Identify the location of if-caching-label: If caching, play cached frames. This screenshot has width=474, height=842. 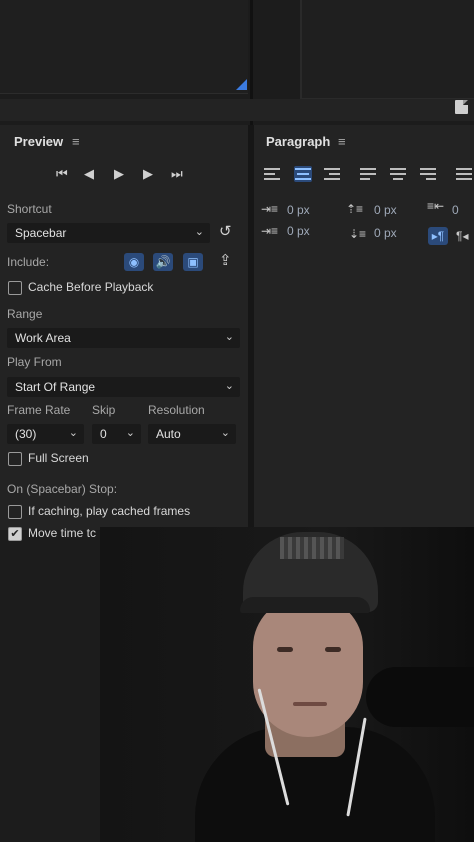
(109, 511).